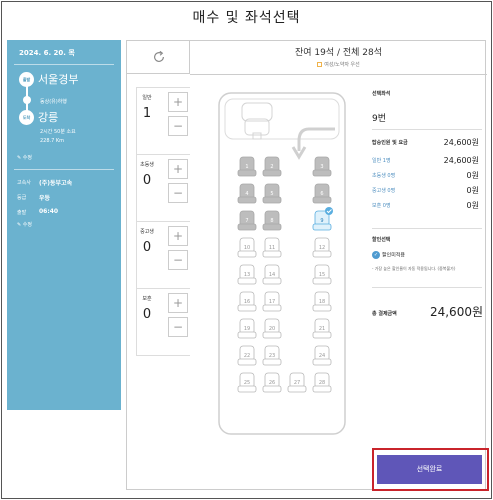 This screenshot has width=493, height=500. I want to click on discount-option-label: 할인미적용, so click(394, 255).